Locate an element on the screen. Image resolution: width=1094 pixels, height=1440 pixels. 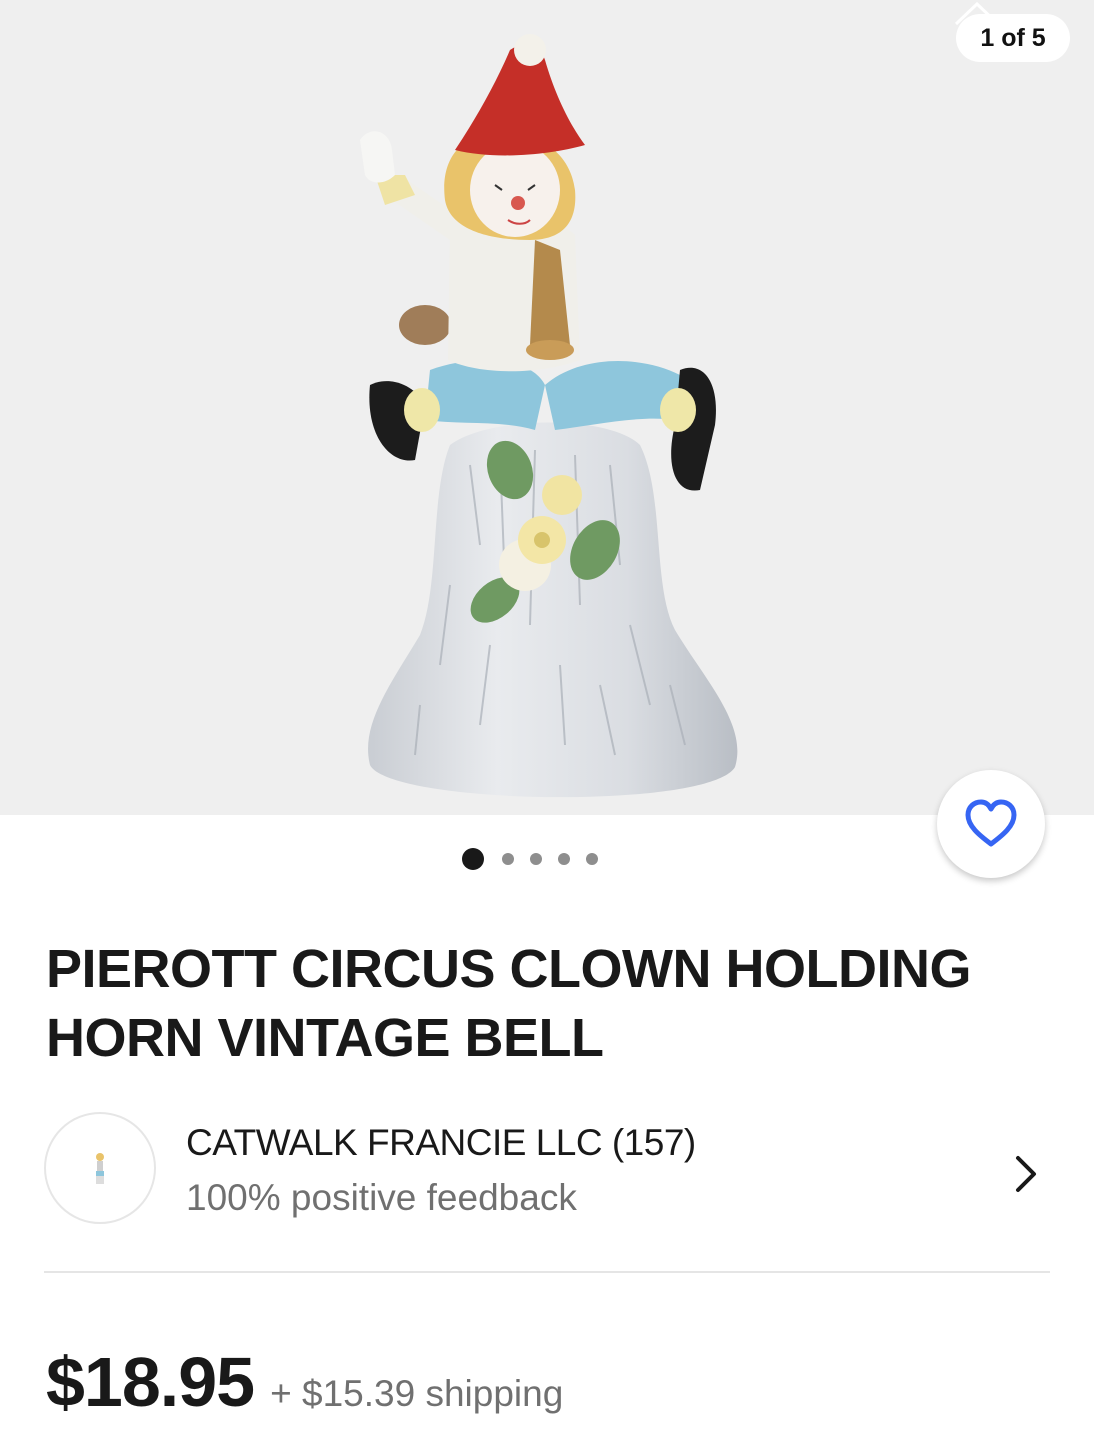
image-pagination-dots is located at coordinates (538, 859).